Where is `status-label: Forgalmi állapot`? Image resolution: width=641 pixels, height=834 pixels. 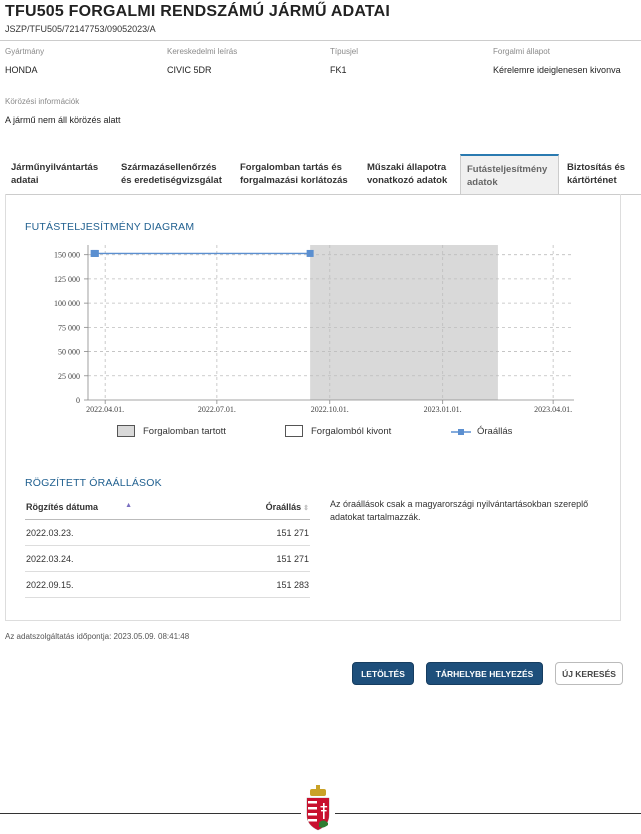
status-label: Forgalmi állapot is located at coordinates (521, 51).